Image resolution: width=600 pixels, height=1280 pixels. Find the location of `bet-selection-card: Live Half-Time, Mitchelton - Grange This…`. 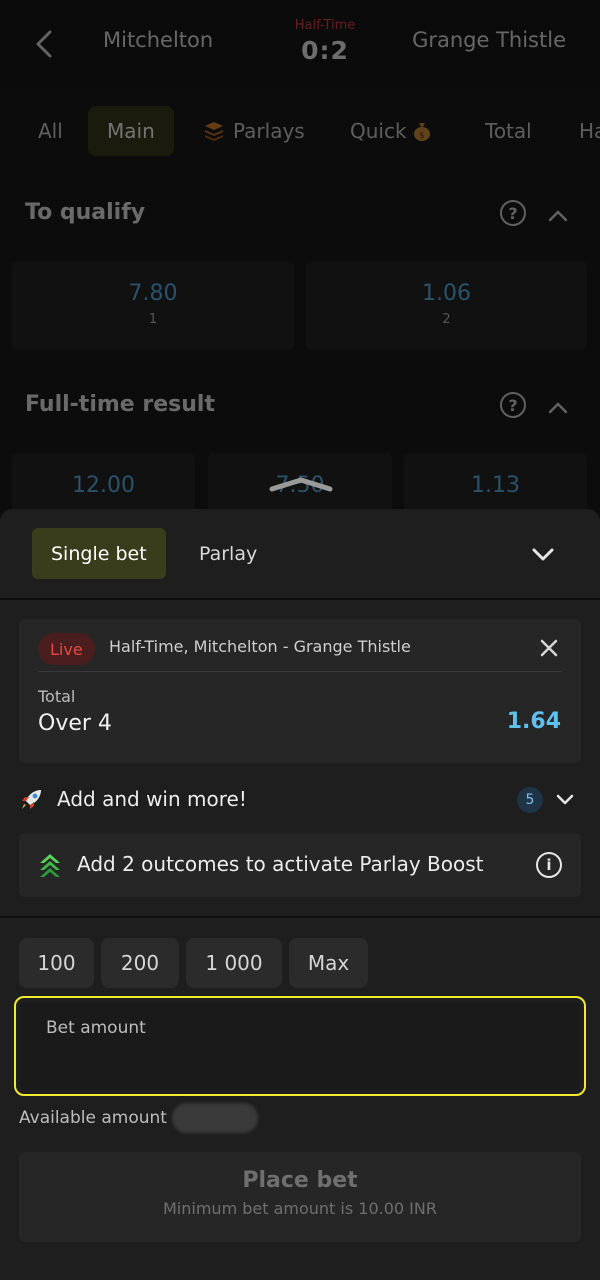

bet-selection-card: Live Half-Time, Mitchelton - Grange This… is located at coordinates (300, 691).